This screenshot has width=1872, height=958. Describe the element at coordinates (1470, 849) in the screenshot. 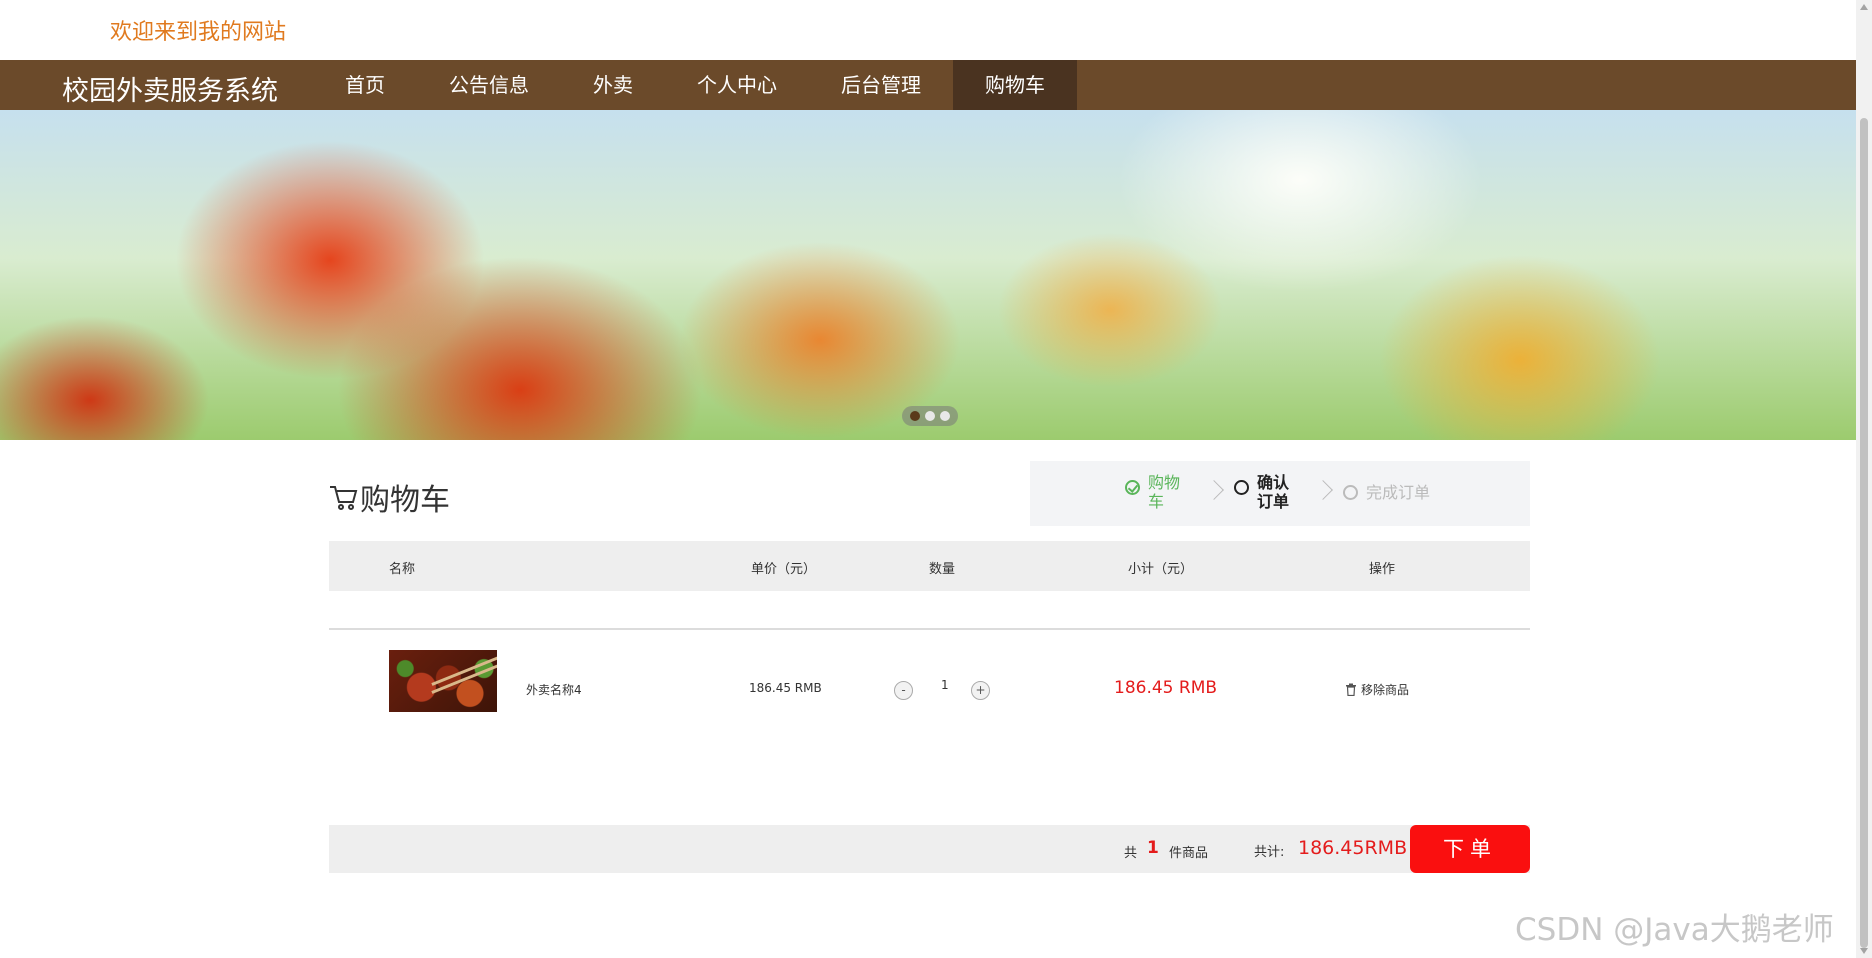

I see `place-order-button: 下单` at that location.